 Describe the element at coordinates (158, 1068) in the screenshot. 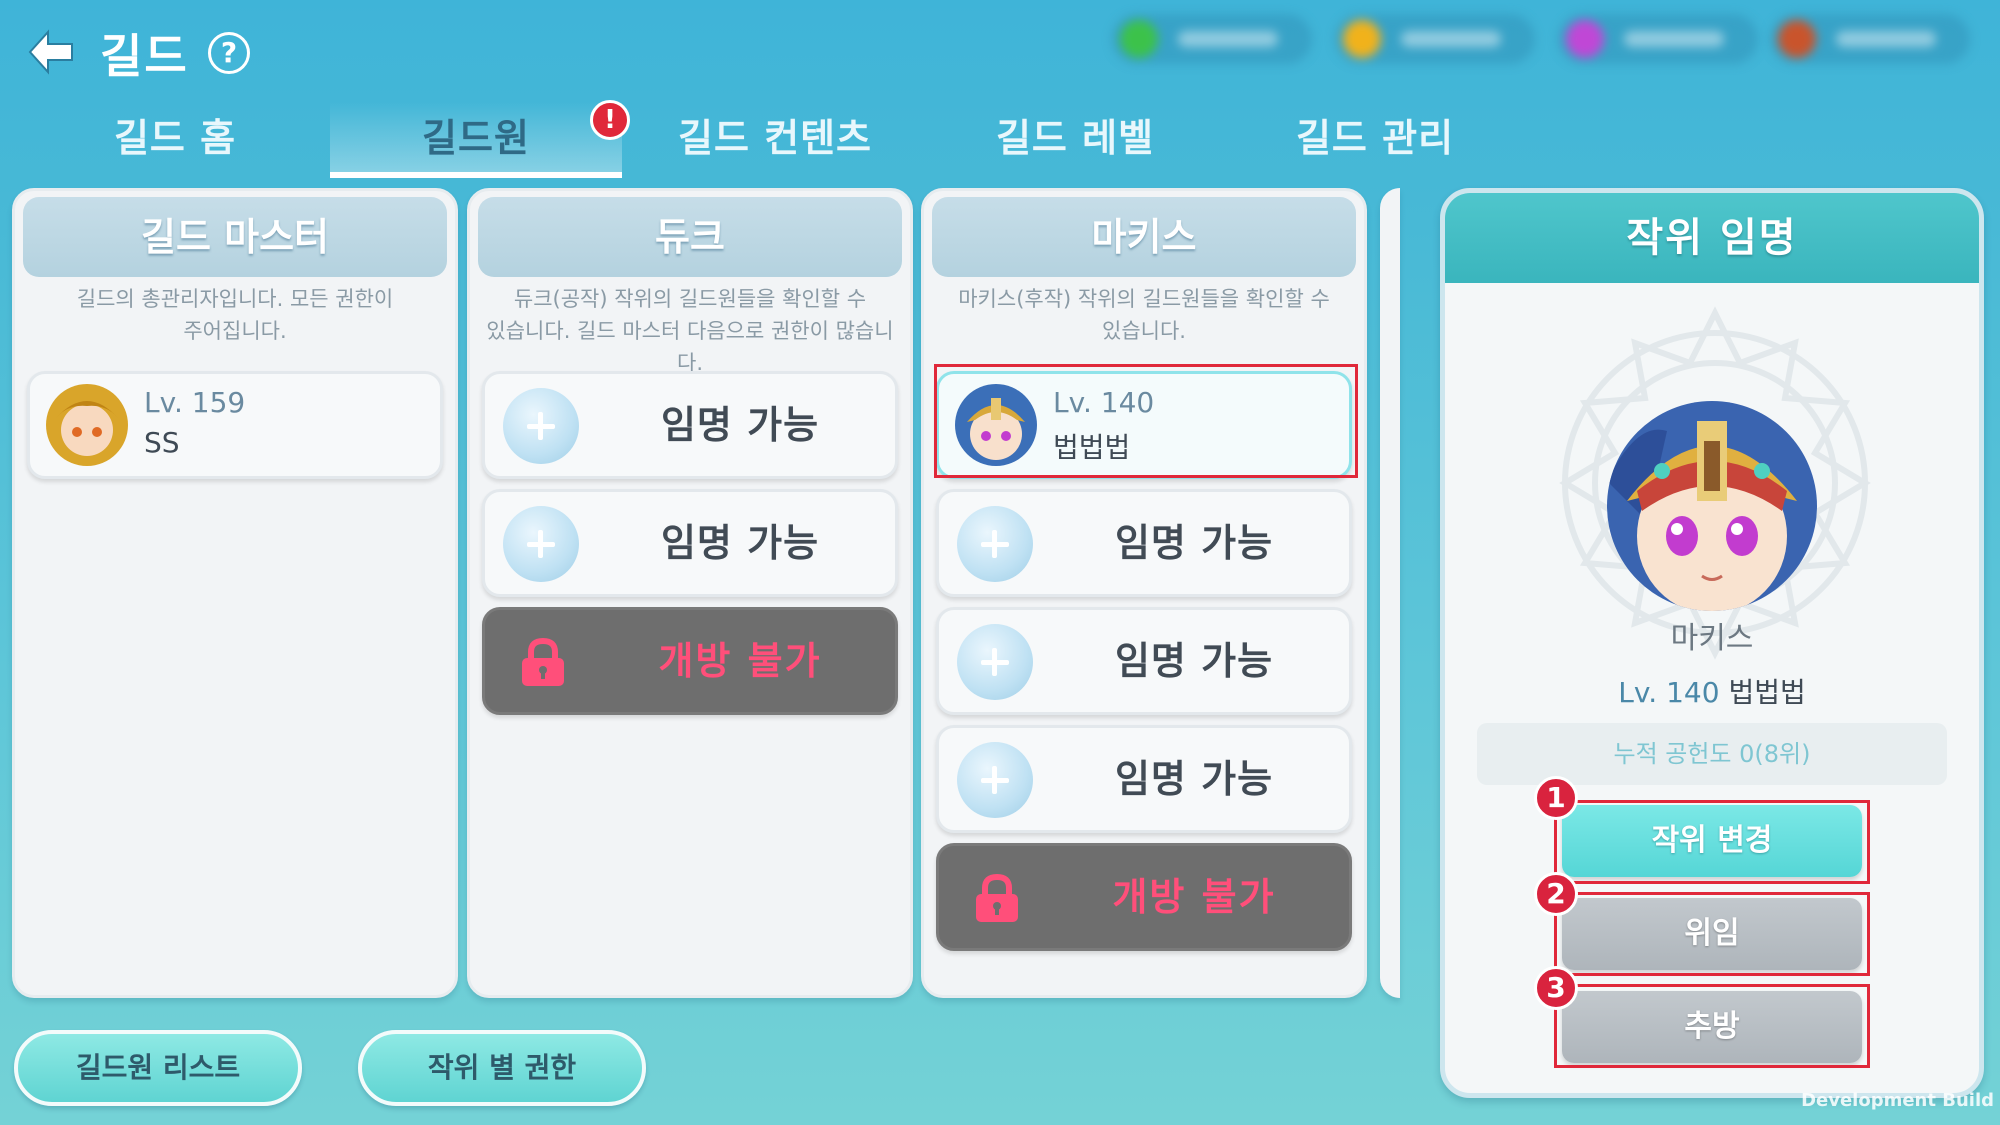

I see `guild-member-list-button: 길드원 리스트` at that location.